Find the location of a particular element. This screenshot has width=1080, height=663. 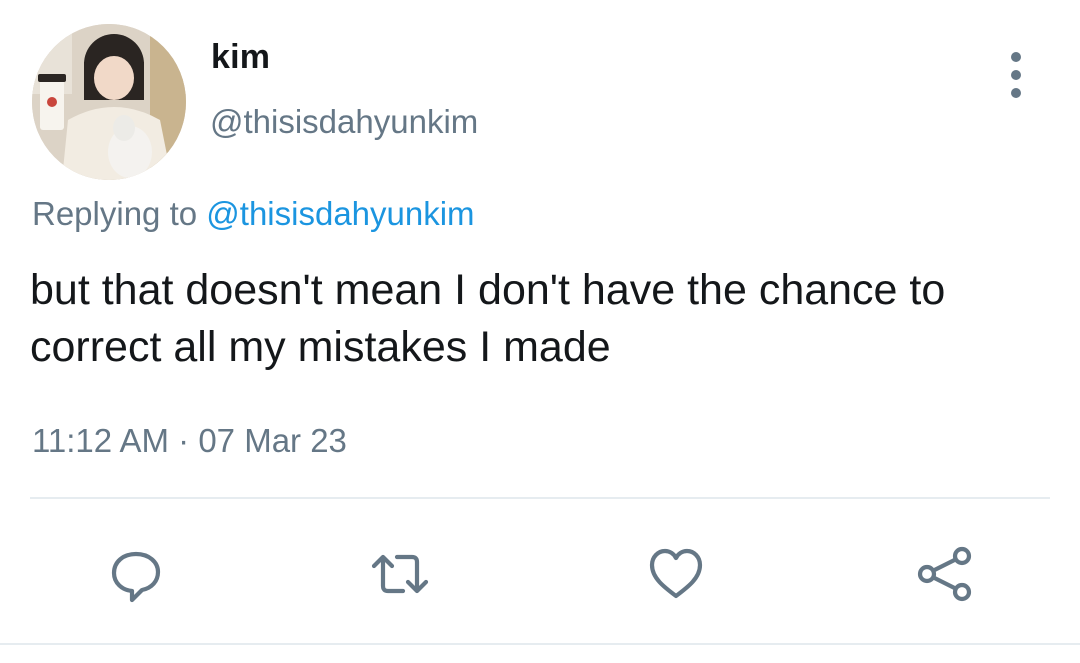

display-name: kim is located at coordinates (240, 57).